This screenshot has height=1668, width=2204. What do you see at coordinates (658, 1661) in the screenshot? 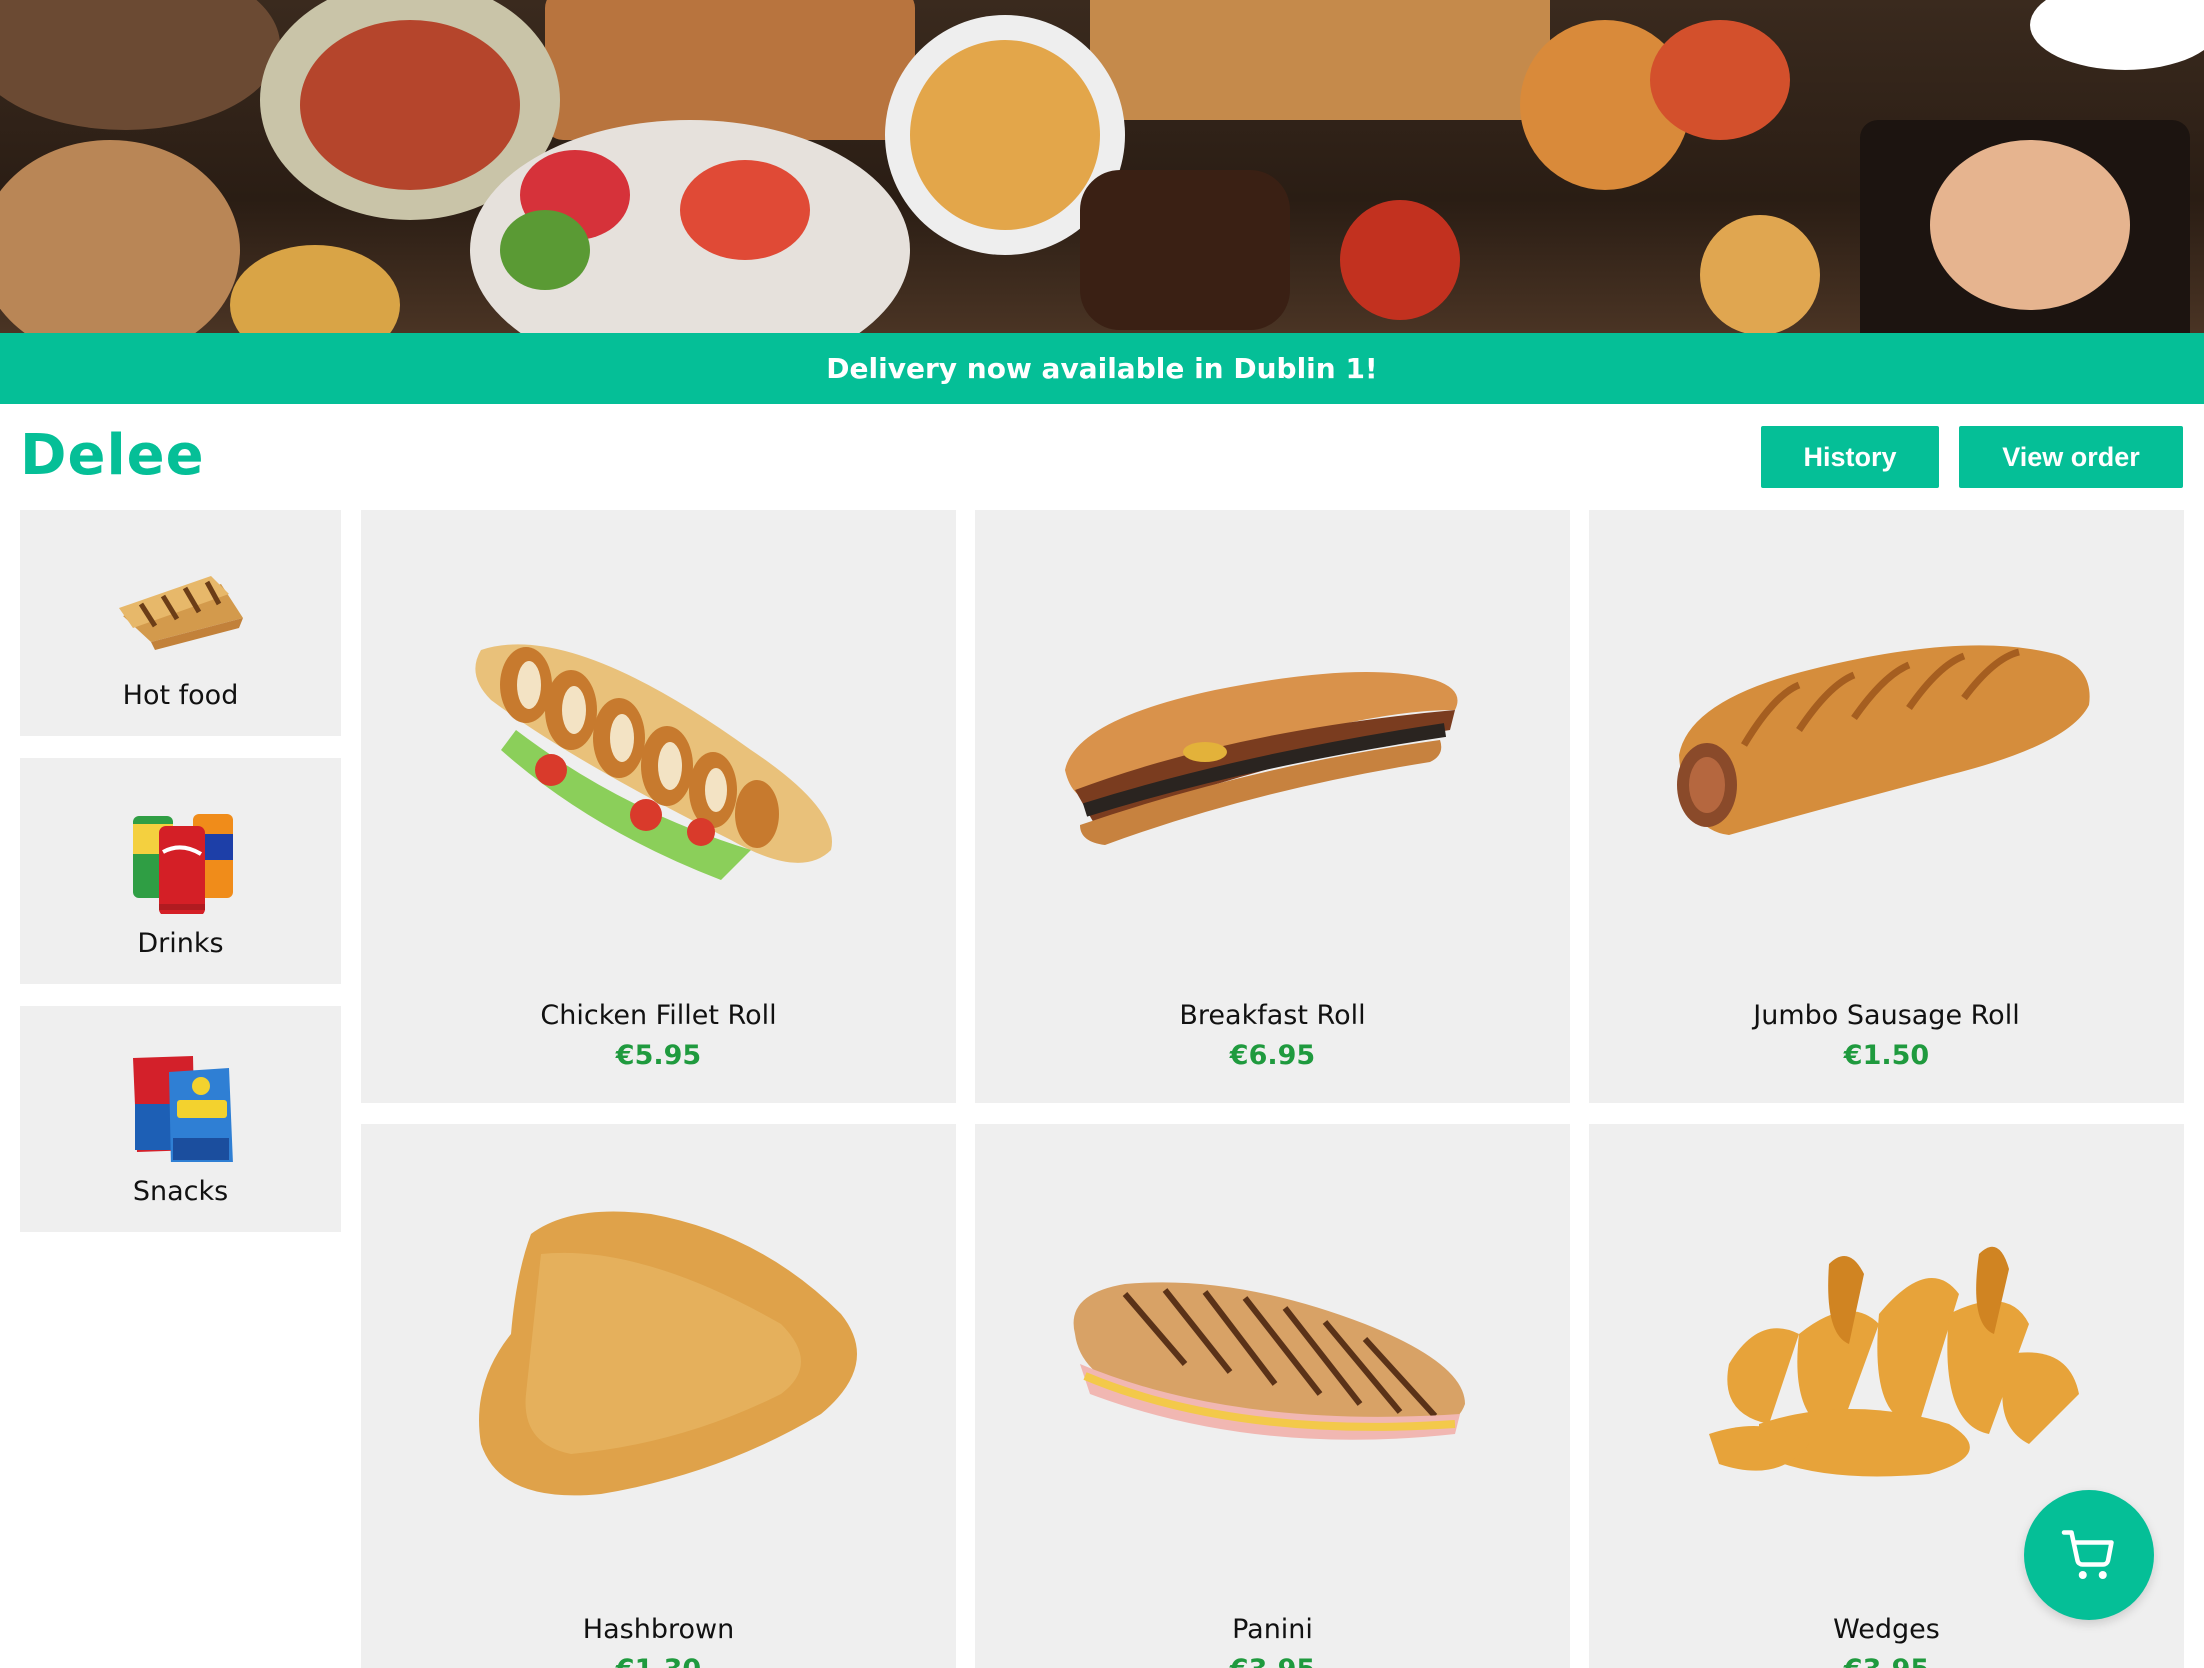
I see `product-price: €1.30` at bounding box center [658, 1661].